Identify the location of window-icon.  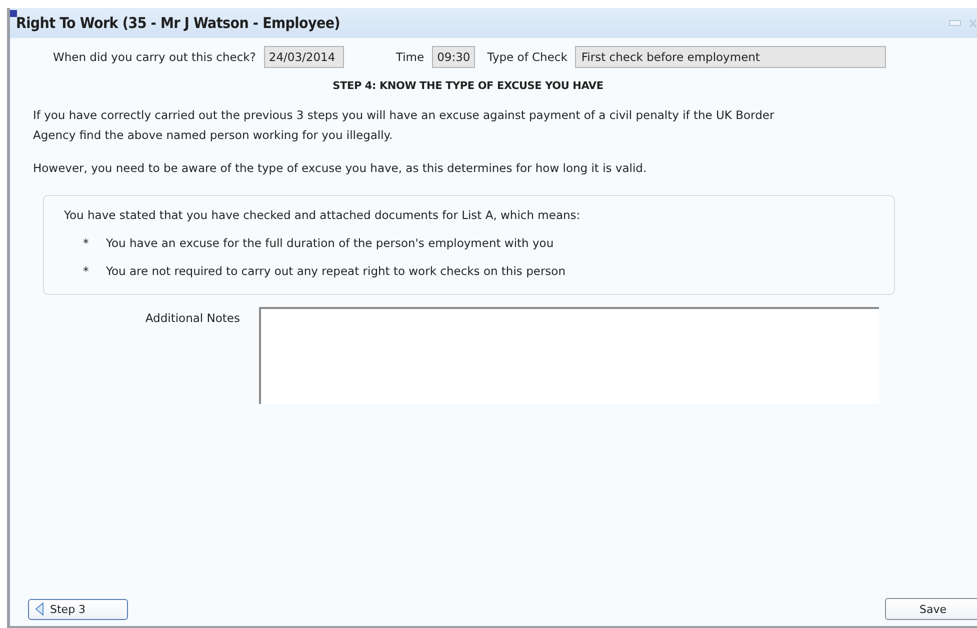
(13, 13).